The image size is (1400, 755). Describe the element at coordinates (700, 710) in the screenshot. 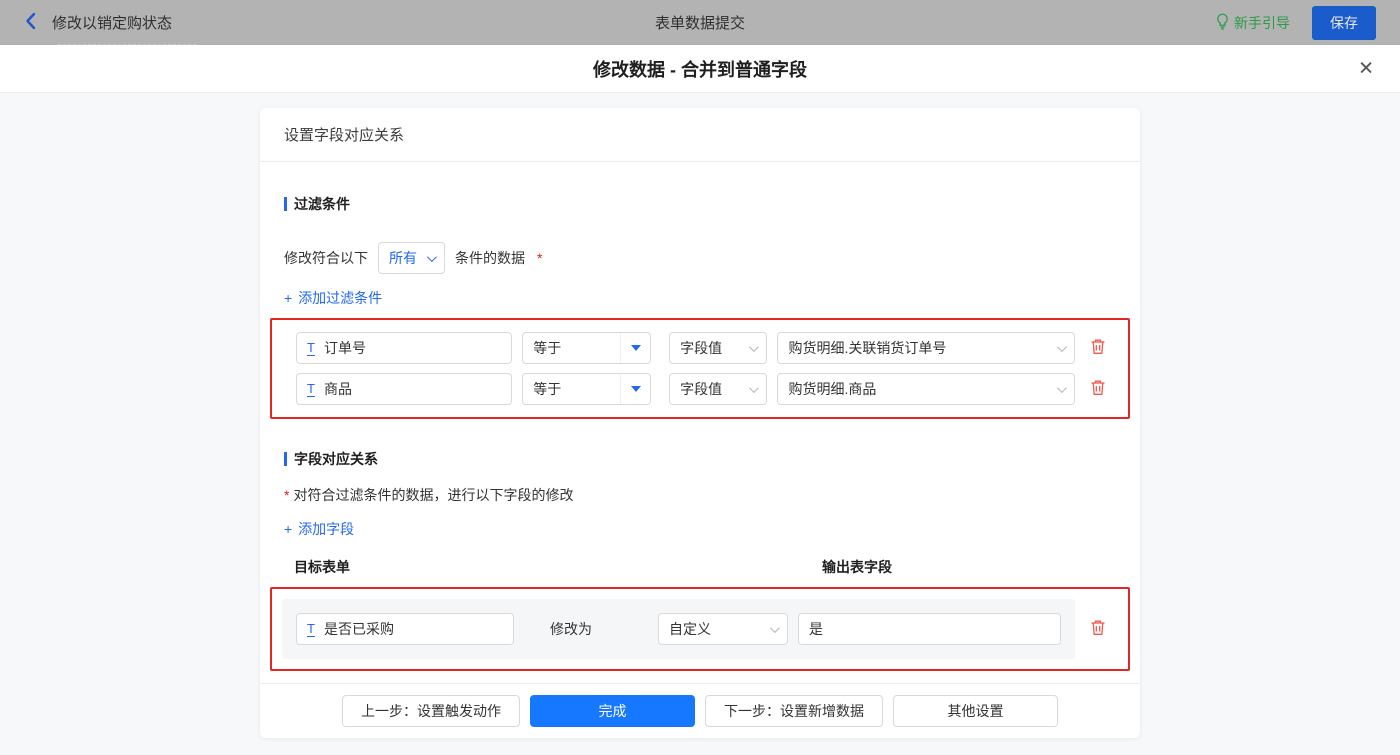

I see `dialog-footer: 上一步：设置触发动作 完成 下一步：设置新增数据 其他设置` at that location.